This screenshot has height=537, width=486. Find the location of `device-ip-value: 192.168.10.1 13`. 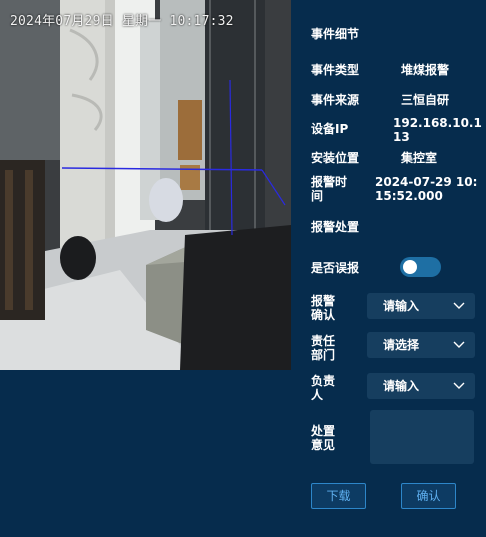

device-ip-value: 192.168.10.1 13 is located at coordinates (437, 130).